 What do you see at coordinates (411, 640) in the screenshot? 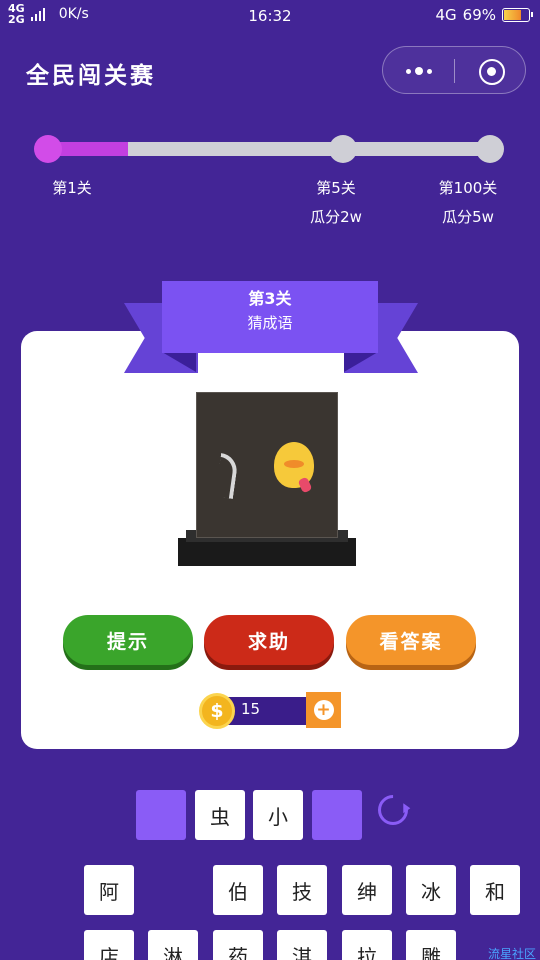
I see `show-answer-button: 看答案` at bounding box center [411, 640].